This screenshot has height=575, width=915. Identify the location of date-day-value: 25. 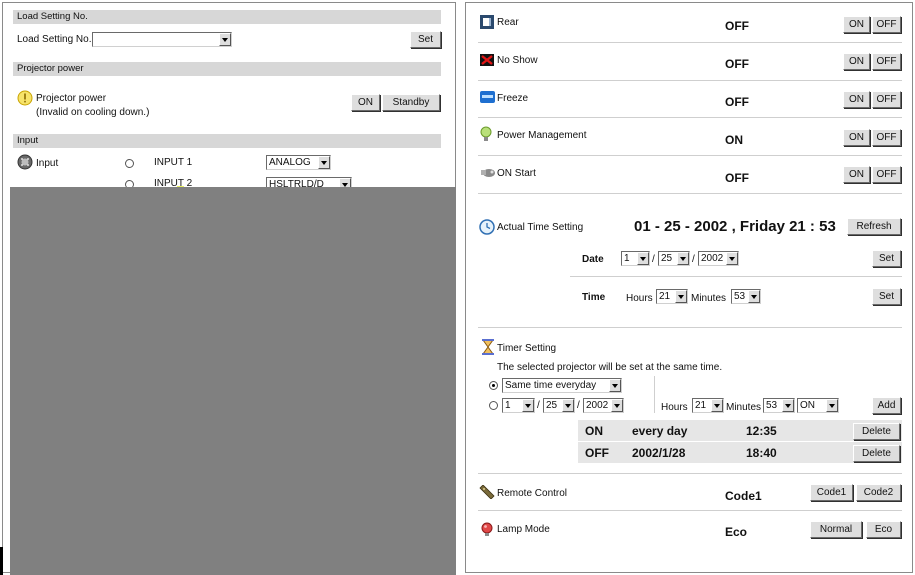
(667, 258).